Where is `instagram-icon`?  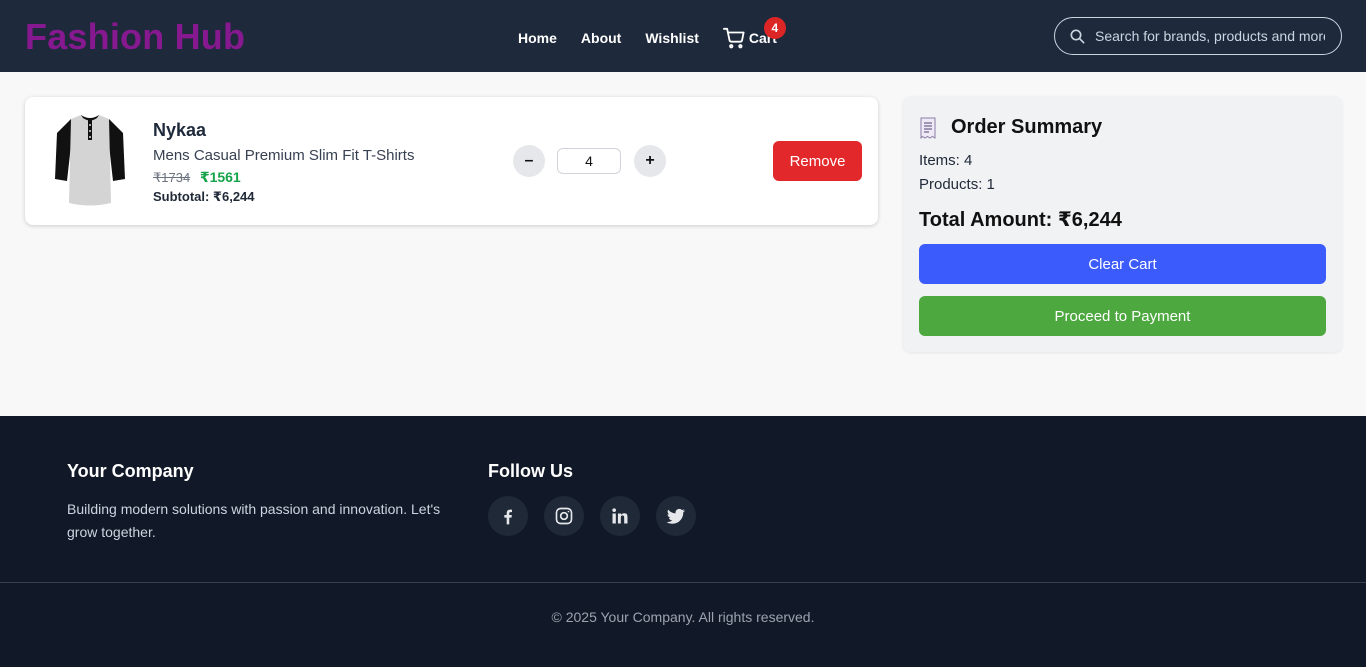
instagram-icon is located at coordinates (564, 516).